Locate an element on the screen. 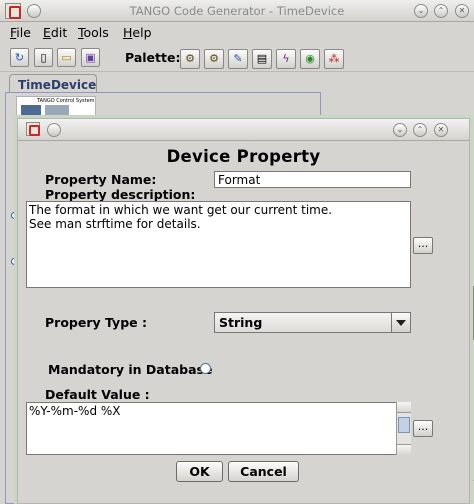 This screenshot has height=504, width=474. palette-label: Palette: is located at coordinates (153, 57).